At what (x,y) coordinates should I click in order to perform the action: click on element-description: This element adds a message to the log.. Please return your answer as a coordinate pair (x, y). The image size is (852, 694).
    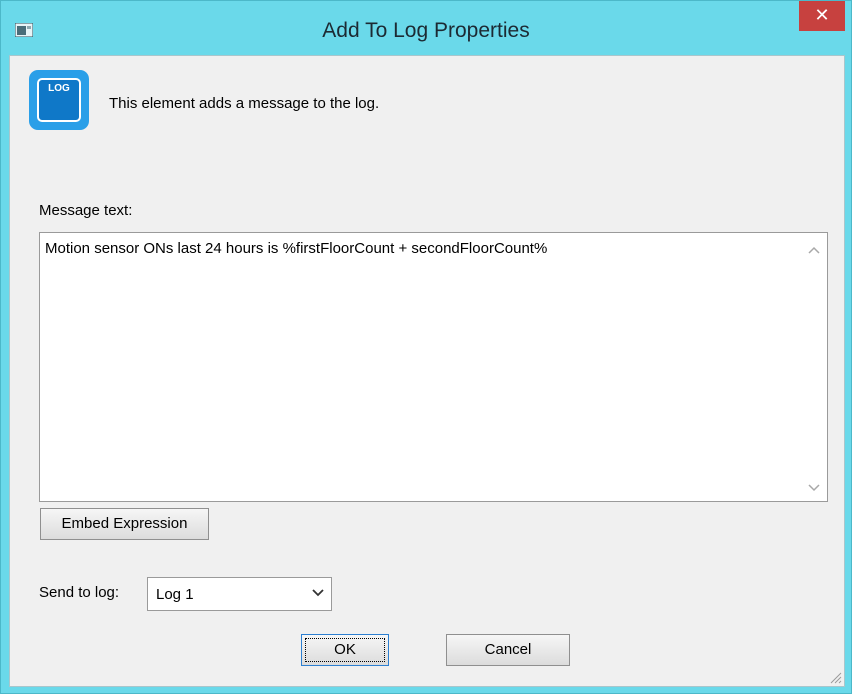
    Looking at the image, I should click on (244, 103).